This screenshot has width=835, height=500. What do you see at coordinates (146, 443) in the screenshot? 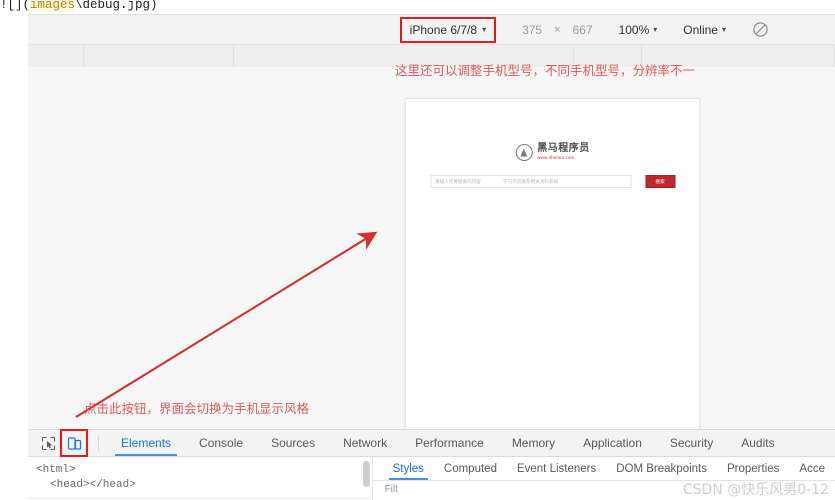
I see `tab-elements: Elements` at bounding box center [146, 443].